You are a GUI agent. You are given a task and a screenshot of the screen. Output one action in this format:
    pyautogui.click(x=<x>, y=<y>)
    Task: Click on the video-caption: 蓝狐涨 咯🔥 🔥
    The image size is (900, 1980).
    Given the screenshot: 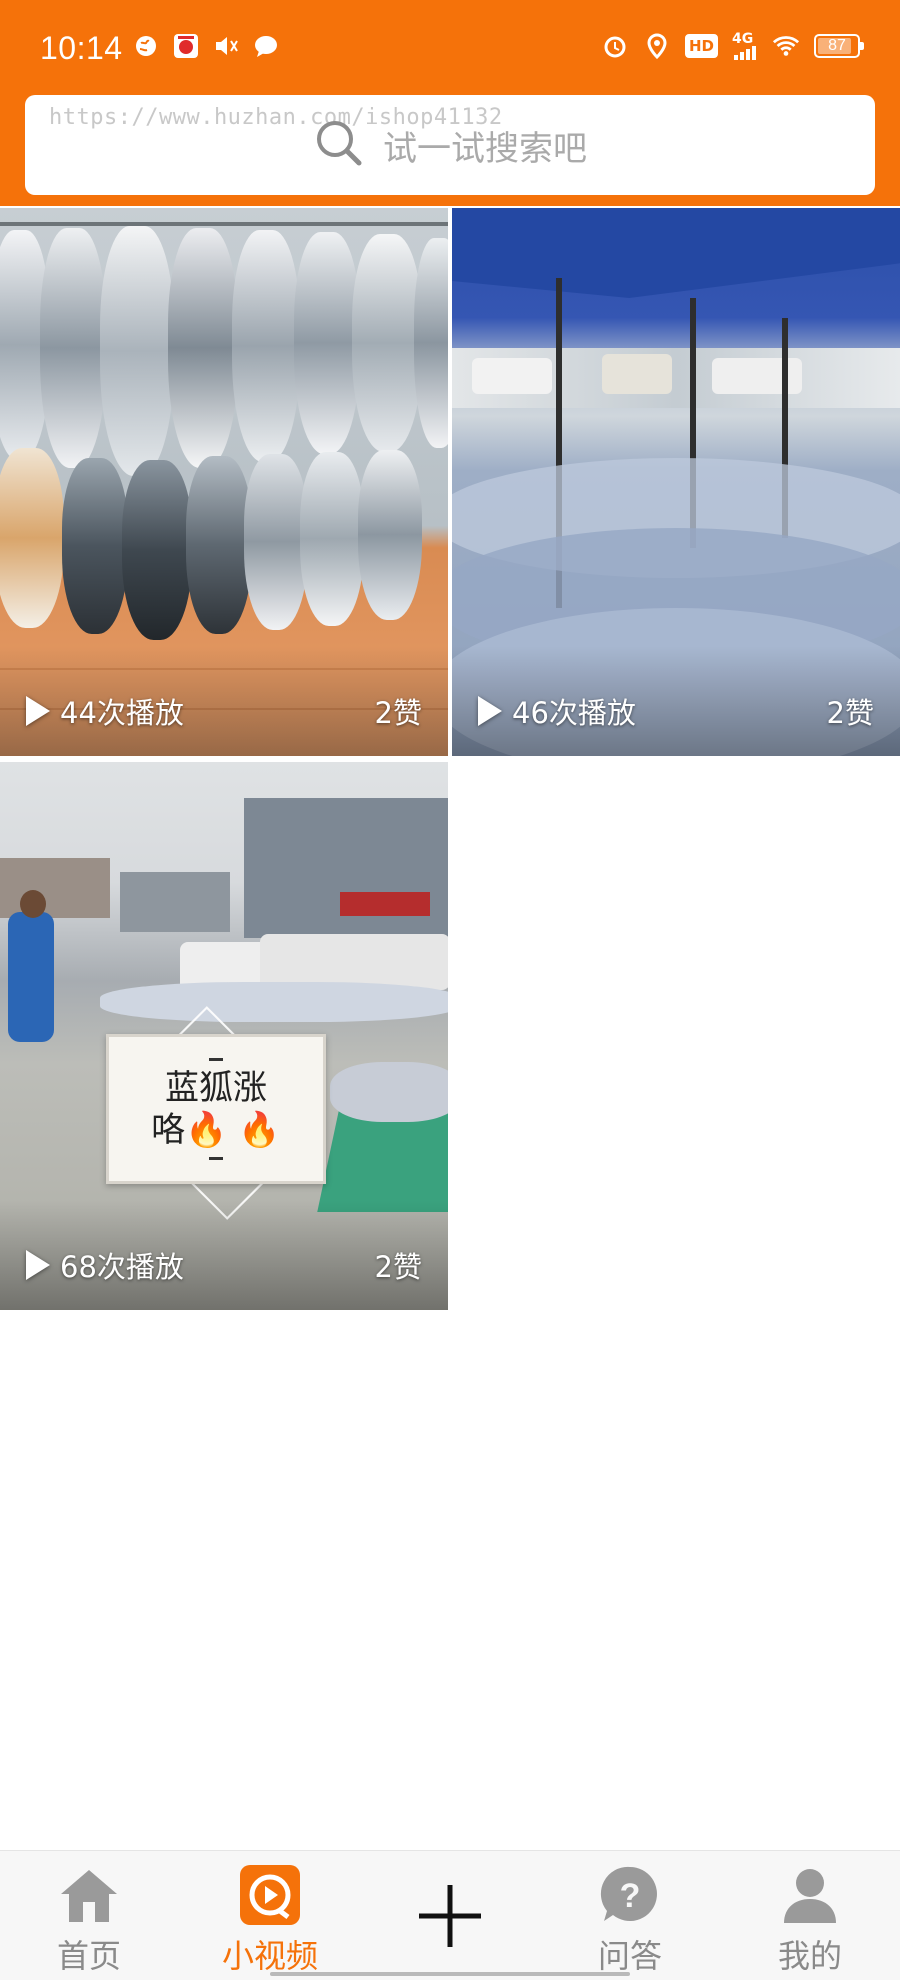 What is the action you would take?
    pyautogui.click(x=216, y=1109)
    